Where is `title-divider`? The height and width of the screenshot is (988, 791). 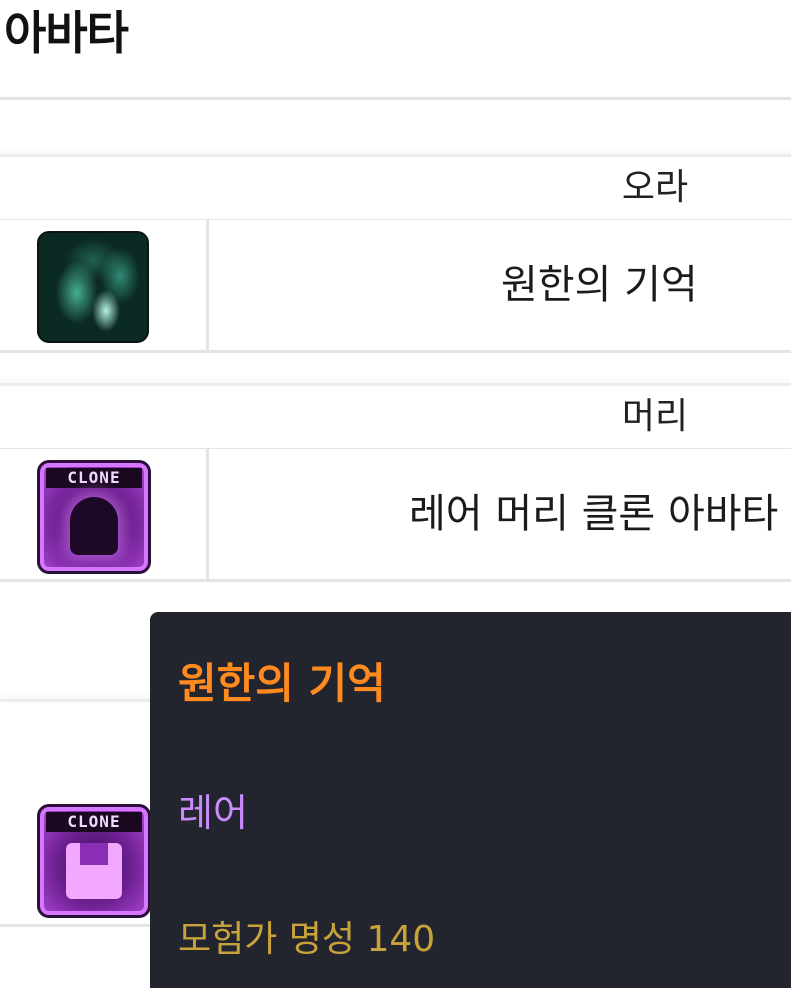
title-divider is located at coordinates (395, 98).